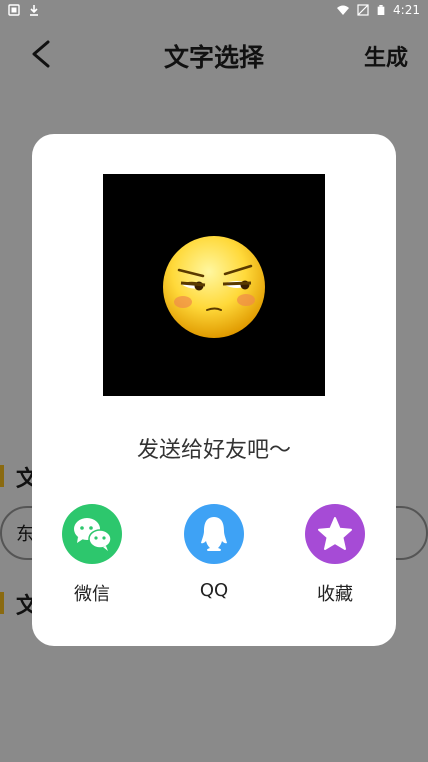  Describe the element at coordinates (92, 594) in the screenshot. I see `share-wechat-label: 微信` at that location.